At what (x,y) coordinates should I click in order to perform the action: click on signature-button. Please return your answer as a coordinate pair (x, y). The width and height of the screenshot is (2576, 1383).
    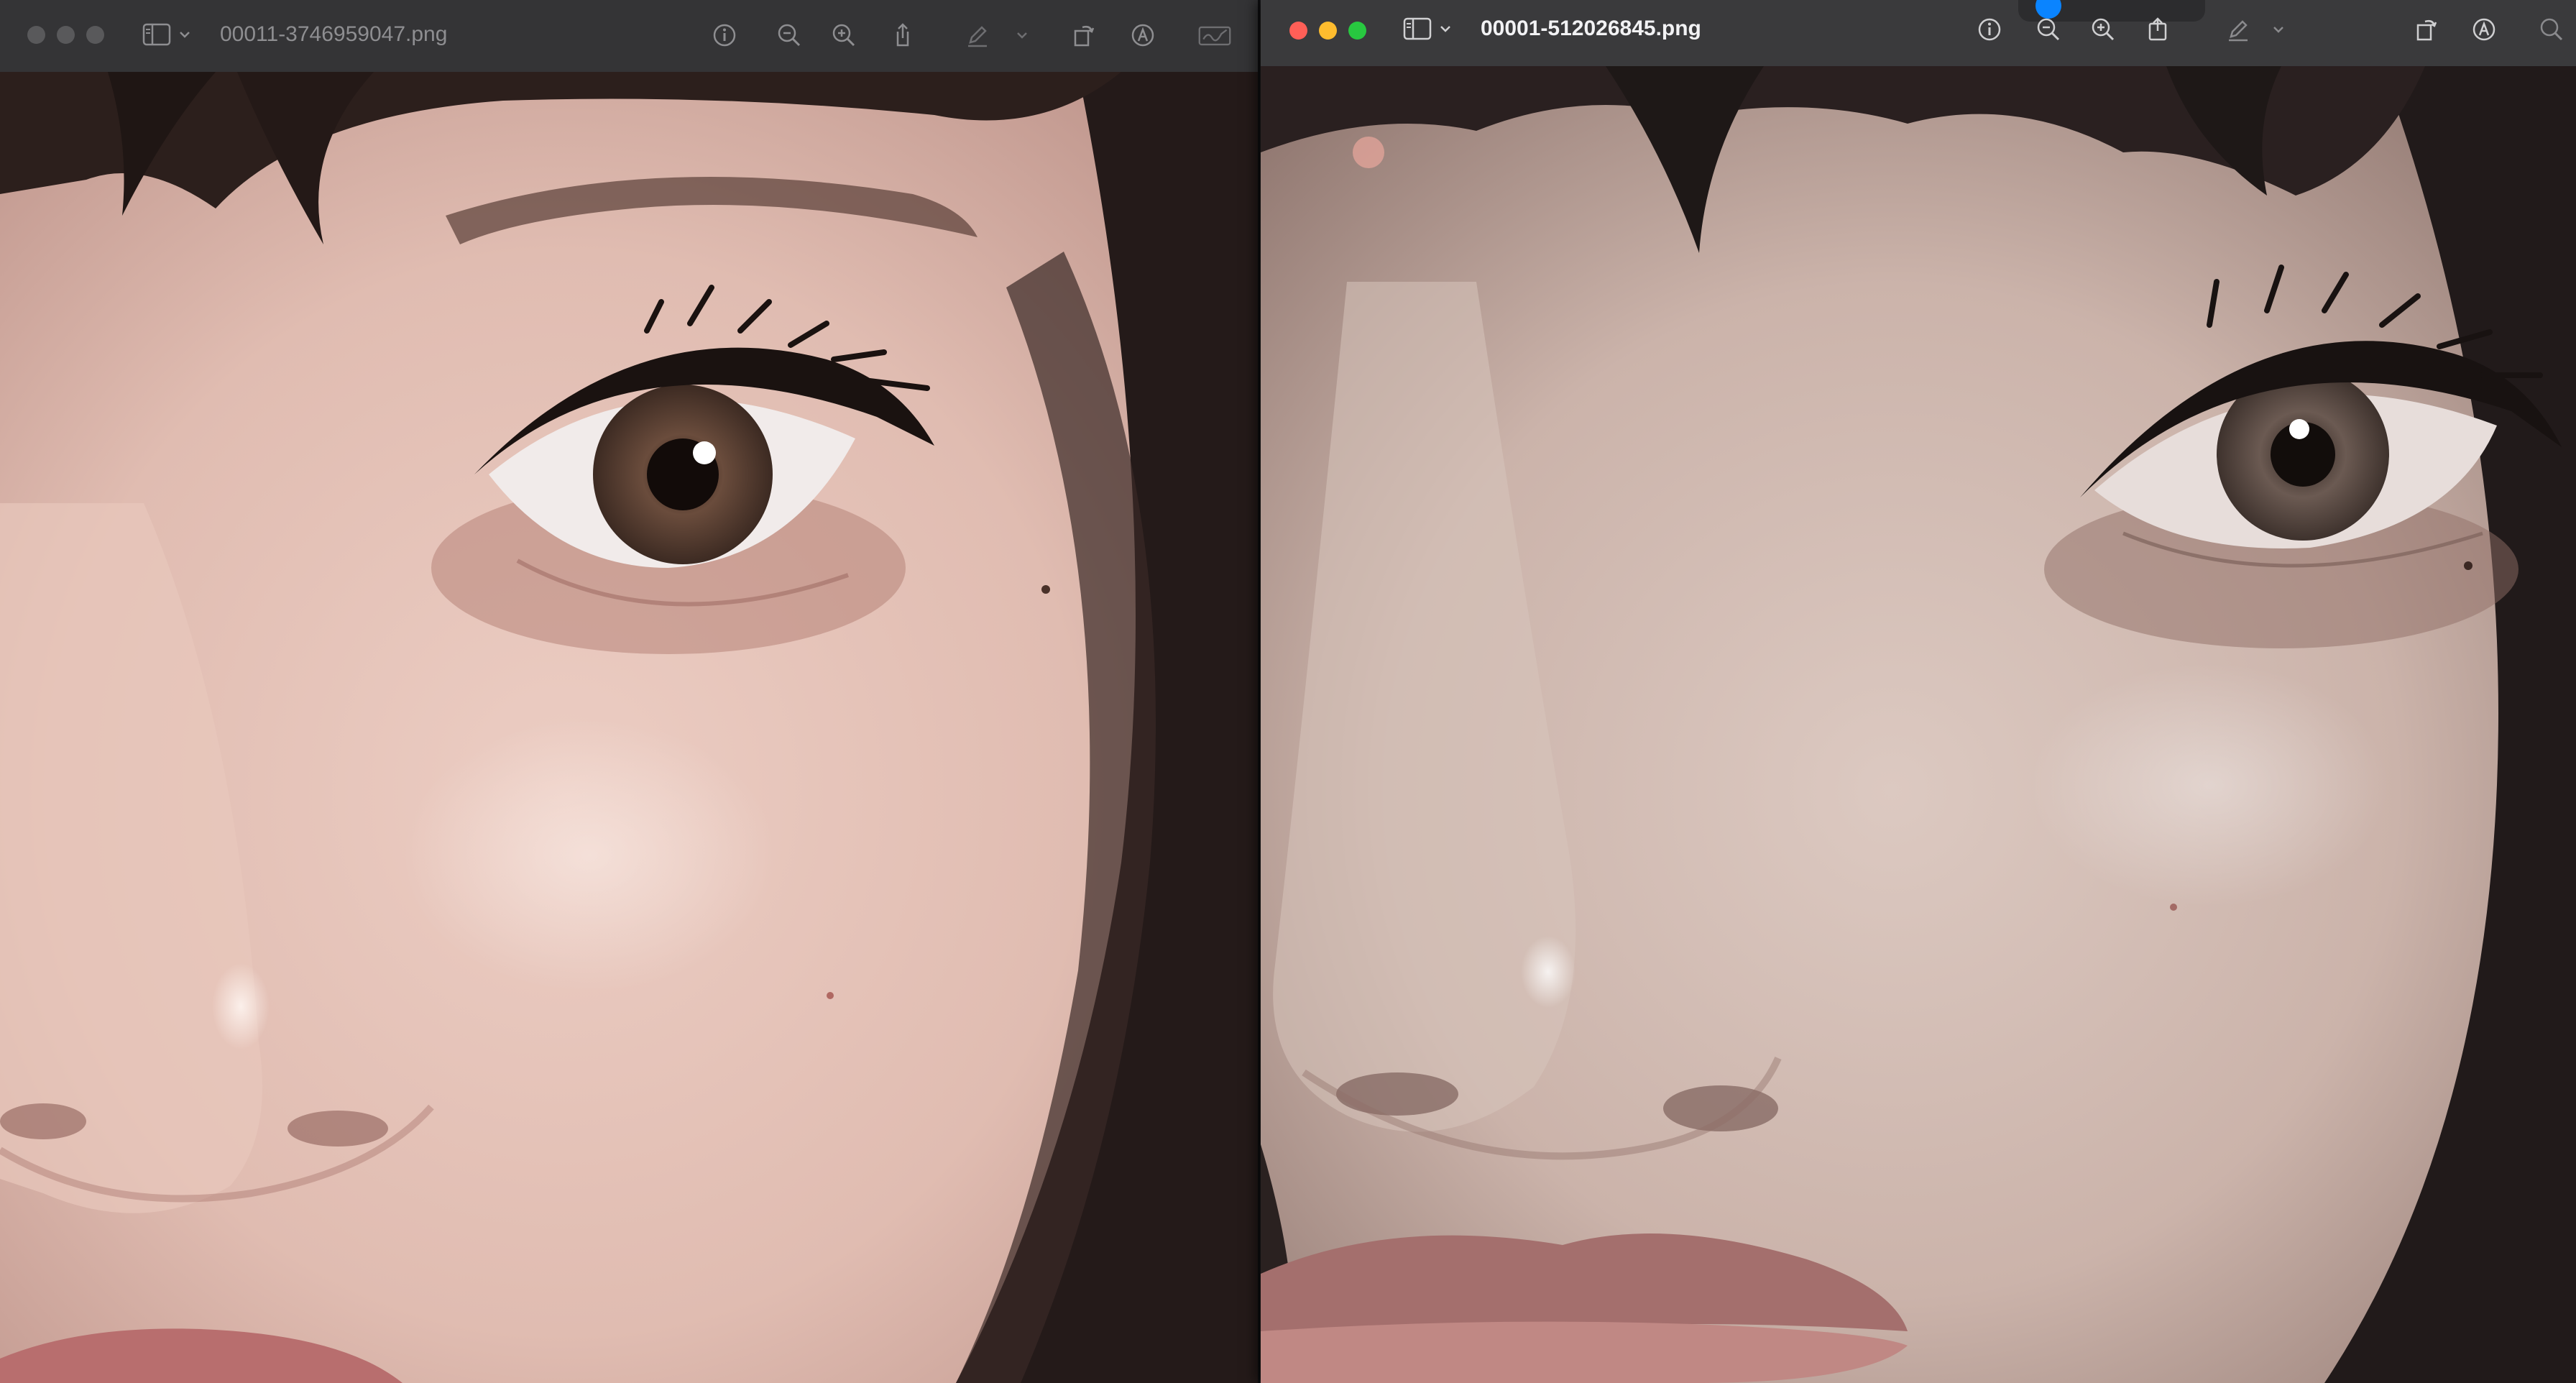
    Looking at the image, I should click on (1214, 35).